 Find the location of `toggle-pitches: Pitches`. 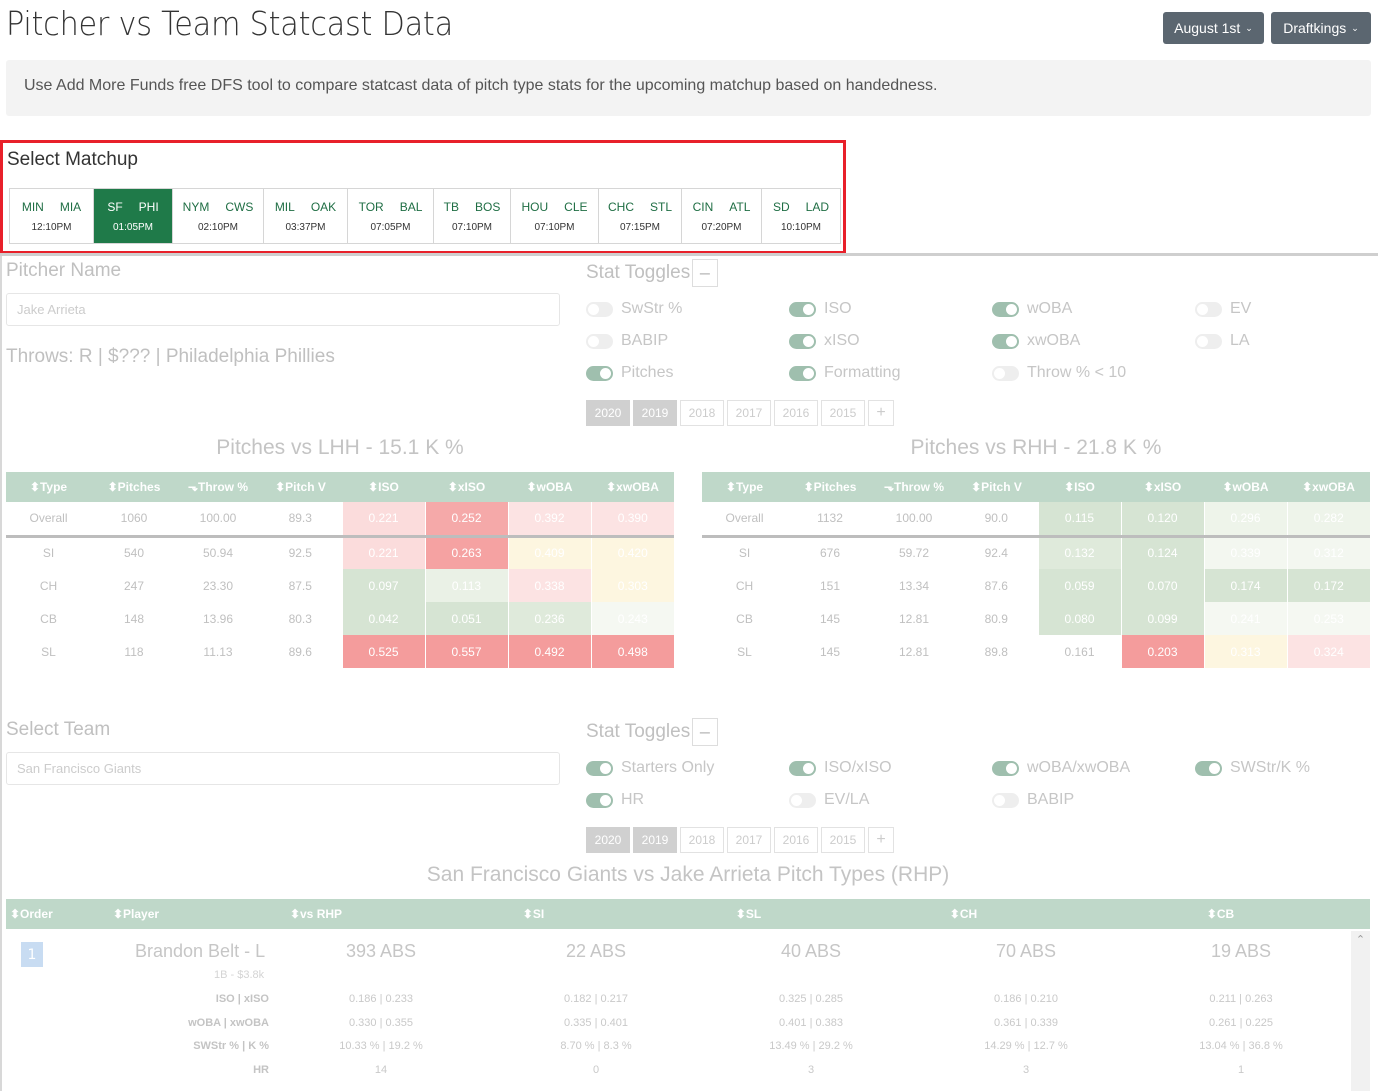

toggle-pitches: Pitches is located at coordinates (629, 373).